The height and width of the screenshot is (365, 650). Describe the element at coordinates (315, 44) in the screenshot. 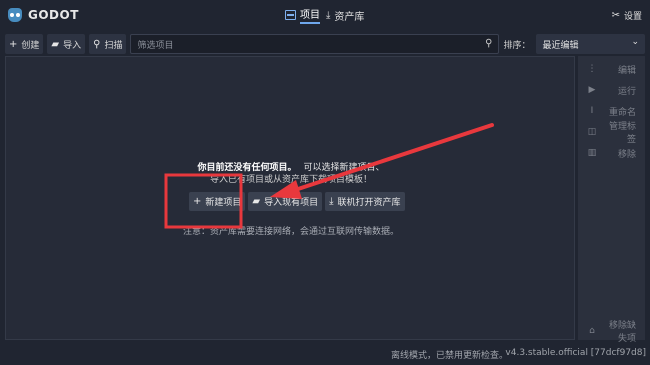

I see `filter-input: 筛选项目 ⚲` at that location.